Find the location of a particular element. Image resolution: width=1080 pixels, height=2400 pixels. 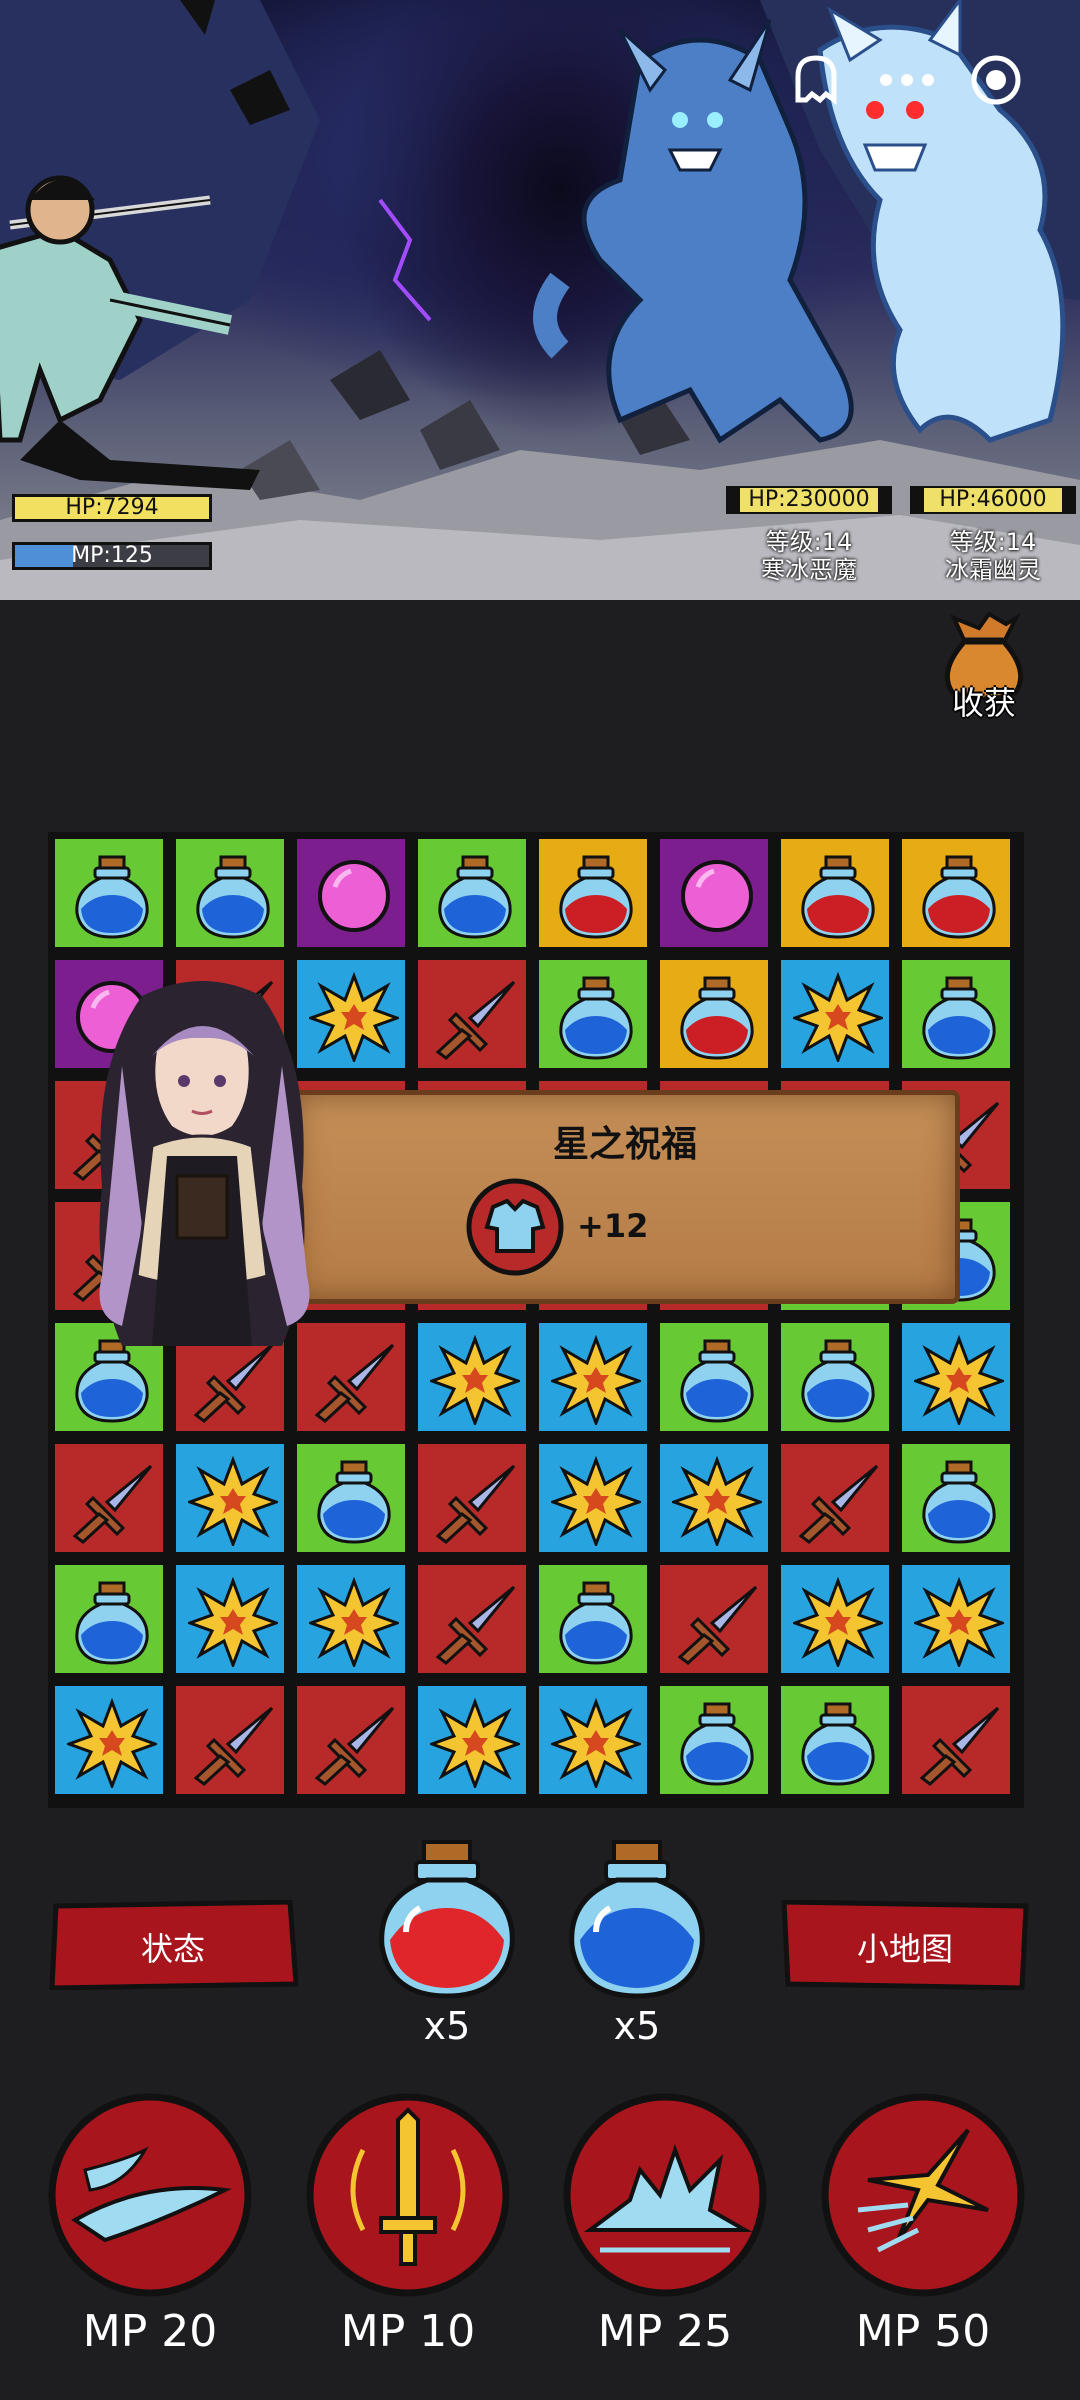

skill-cost: MP 20 is located at coordinates (150, 2331).